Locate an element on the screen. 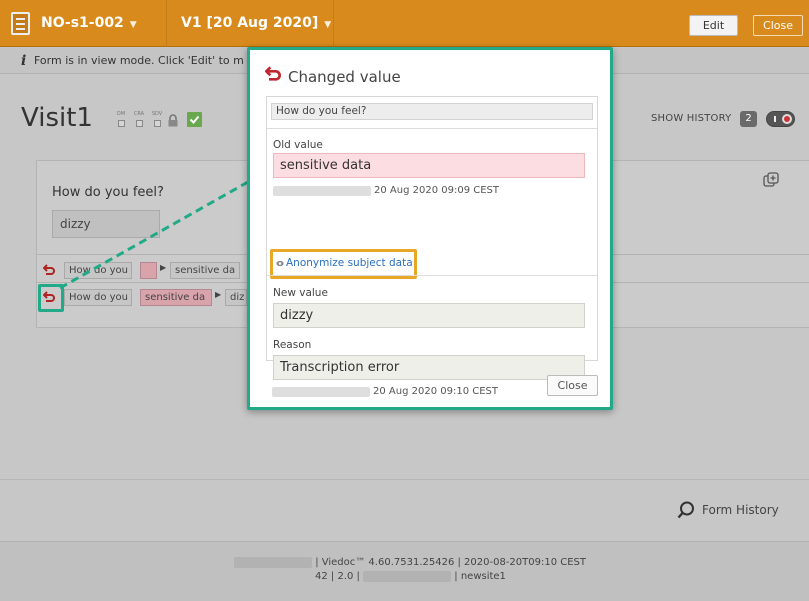 The width and height of the screenshot is (809, 601). highlighted-changed-value-icon is located at coordinates (51, 298).